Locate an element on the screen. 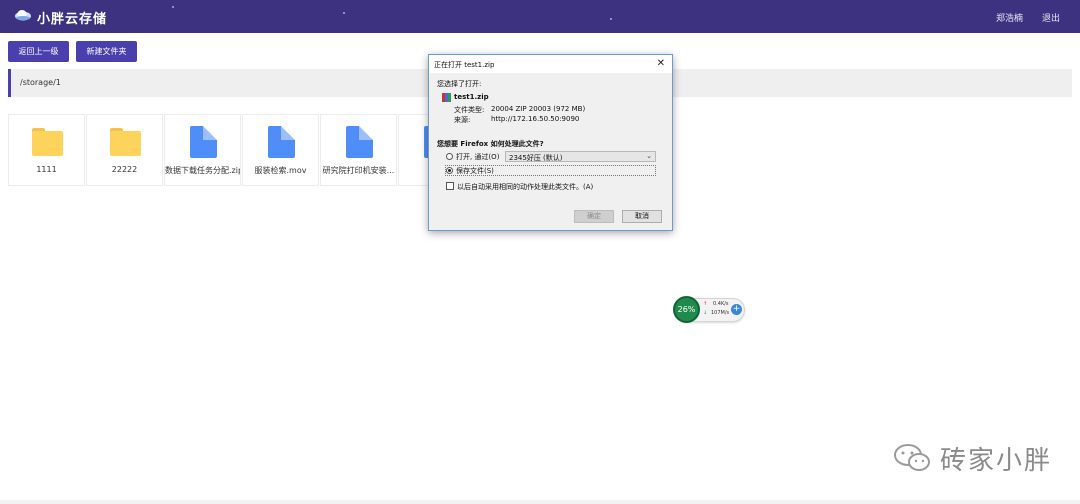 This screenshot has height=504, width=1080. zip-file-icon is located at coordinates (446, 97).